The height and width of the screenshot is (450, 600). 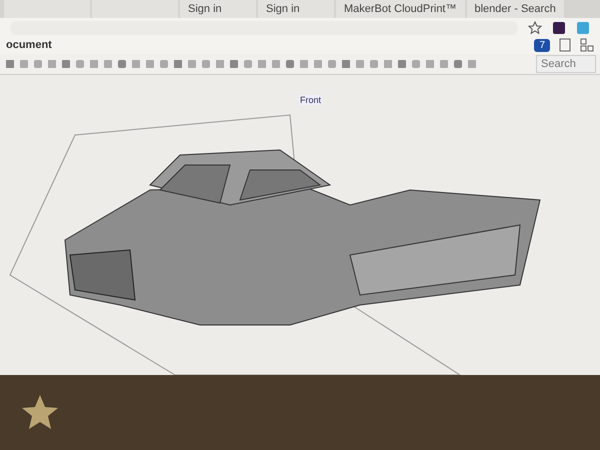 I want to click on apps-icon, so click(x=587, y=45).